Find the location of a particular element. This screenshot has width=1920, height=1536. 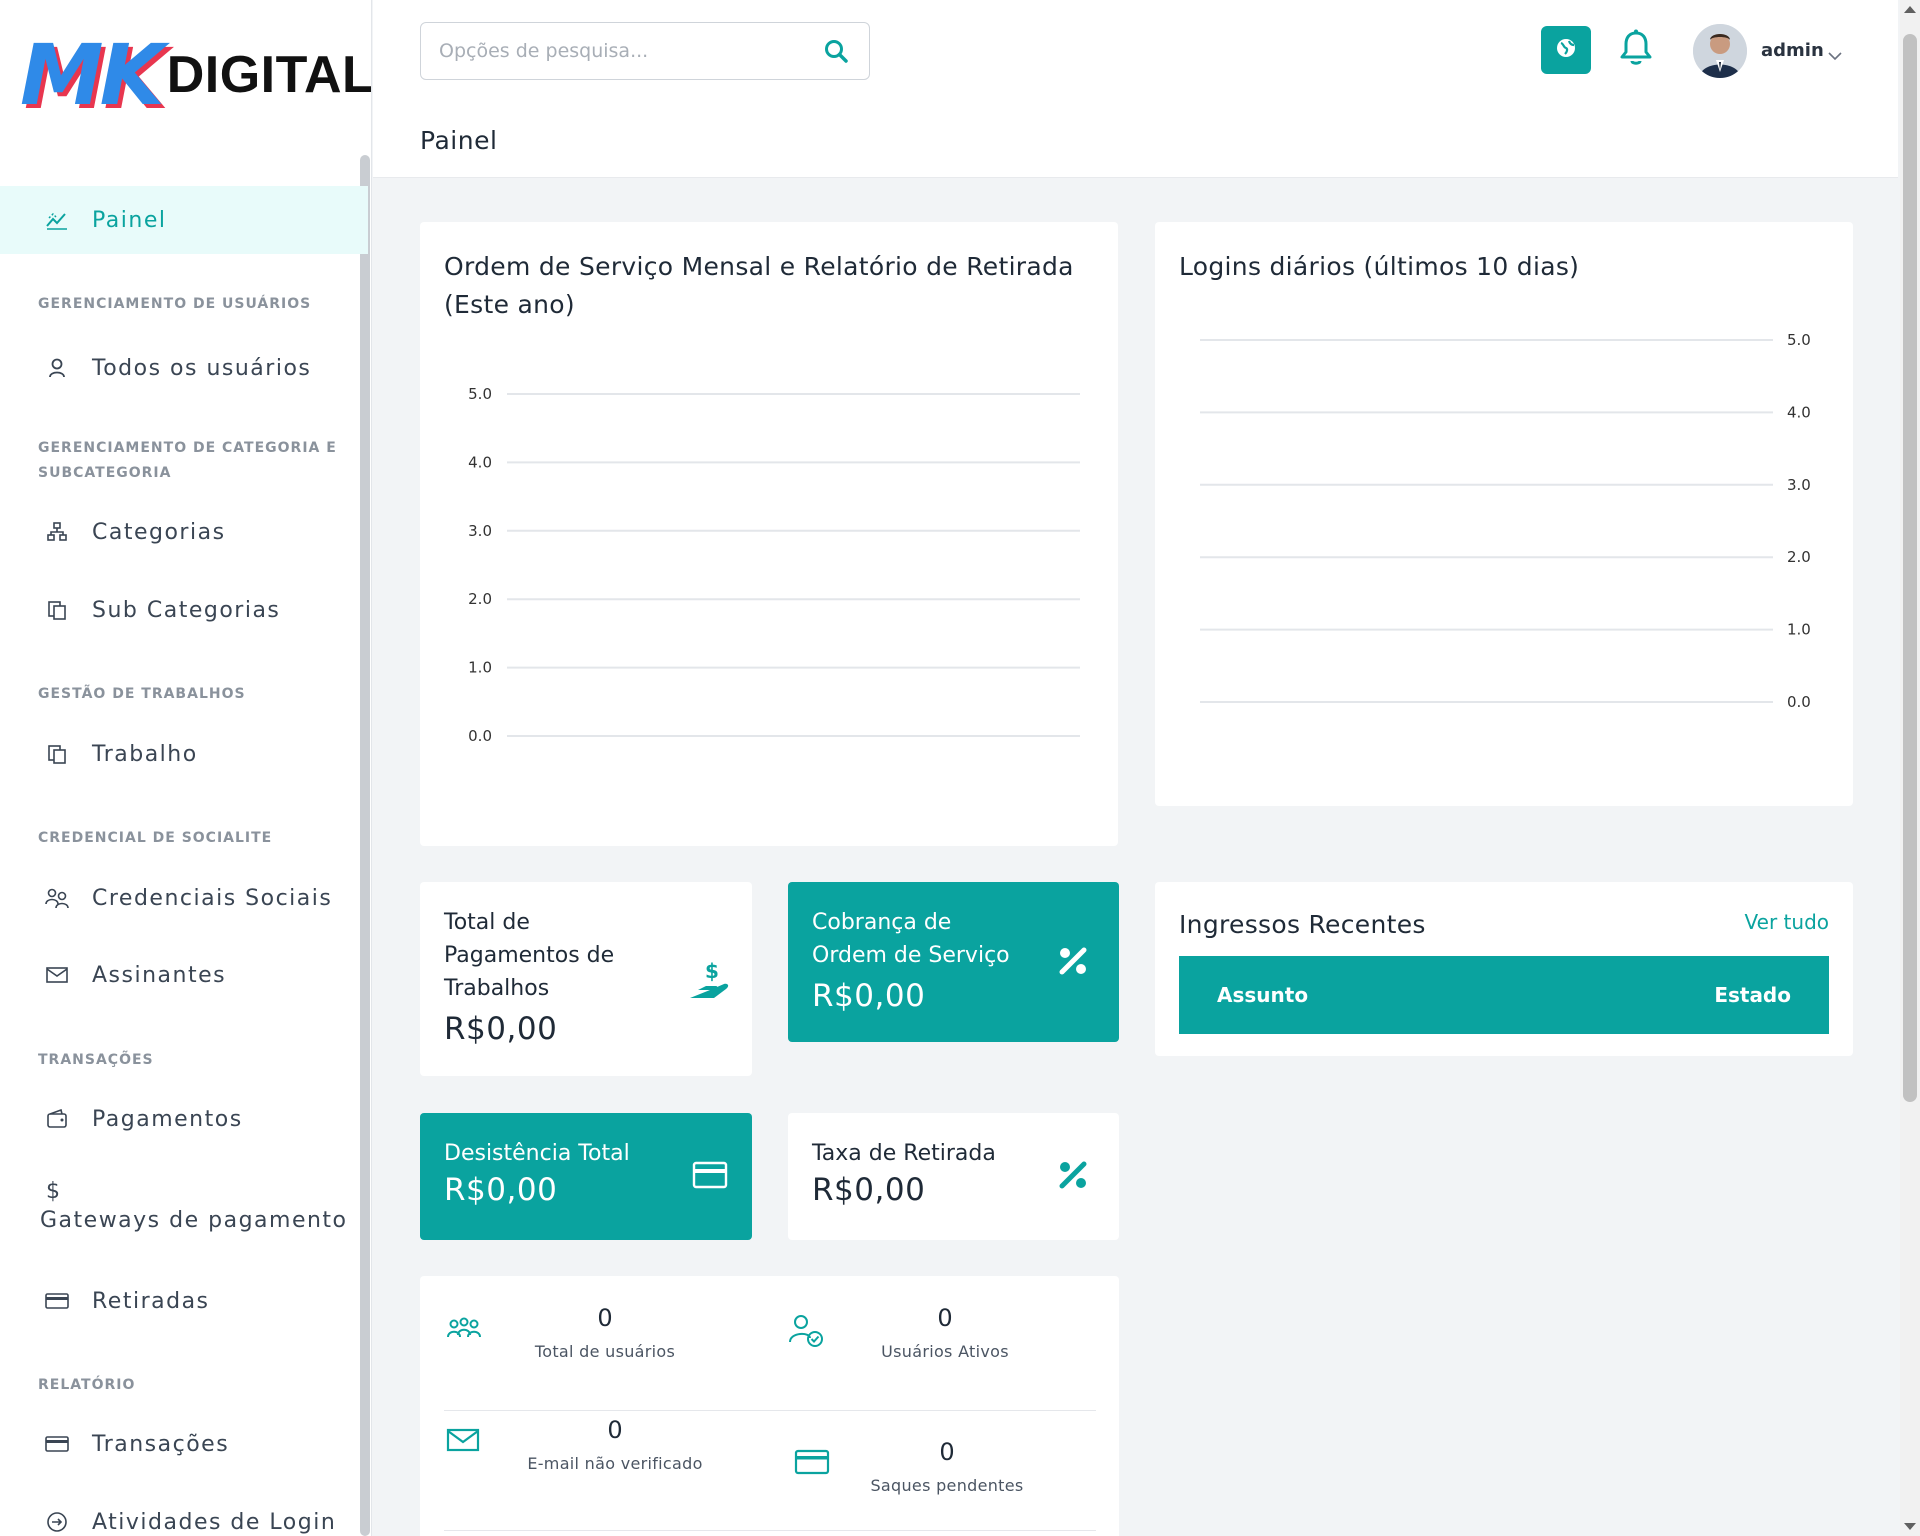

stat-label: Total de Pagamentos de Trabalhos is located at coordinates (529, 955).